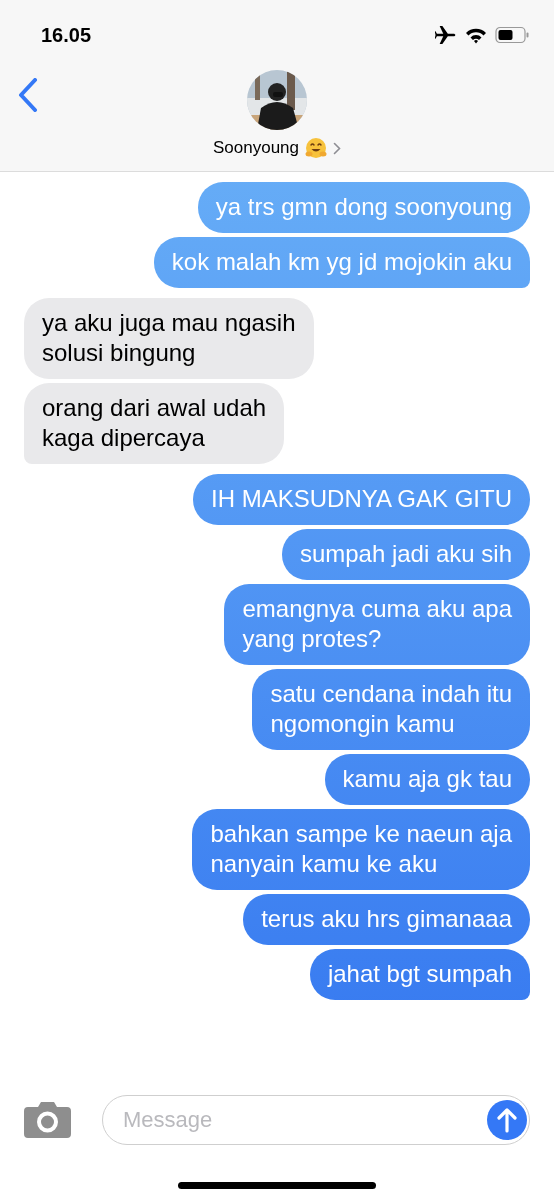  I want to click on message-bubble: emangnya cuma aku apa yang protes?, so click(377, 624).